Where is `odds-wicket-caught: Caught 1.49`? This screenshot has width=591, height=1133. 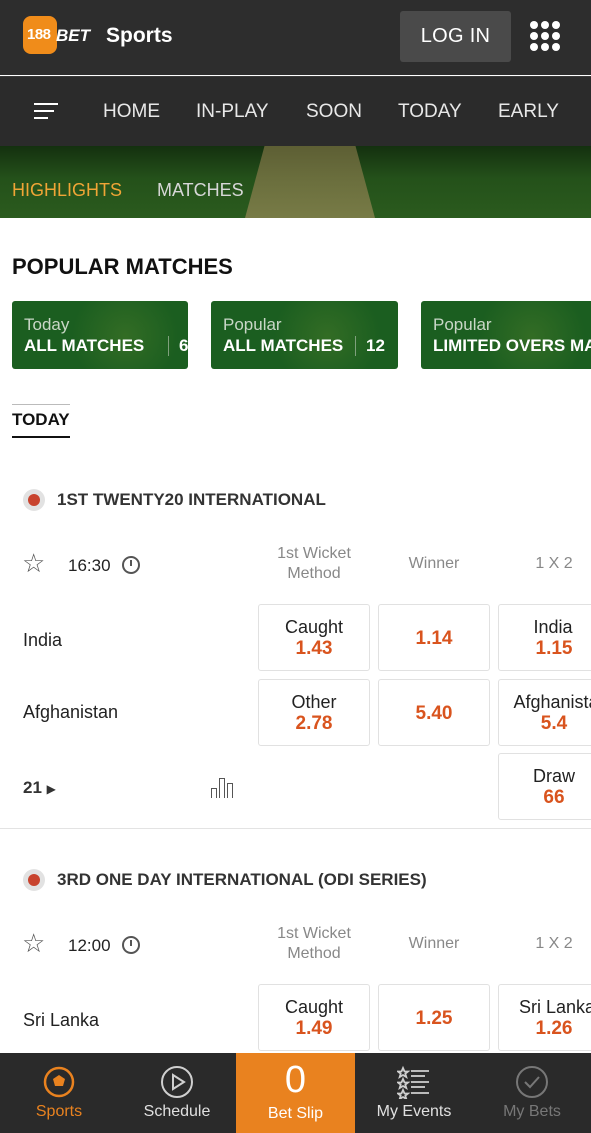 odds-wicket-caught: Caught 1.49 is located at coordinates (314, 1017).